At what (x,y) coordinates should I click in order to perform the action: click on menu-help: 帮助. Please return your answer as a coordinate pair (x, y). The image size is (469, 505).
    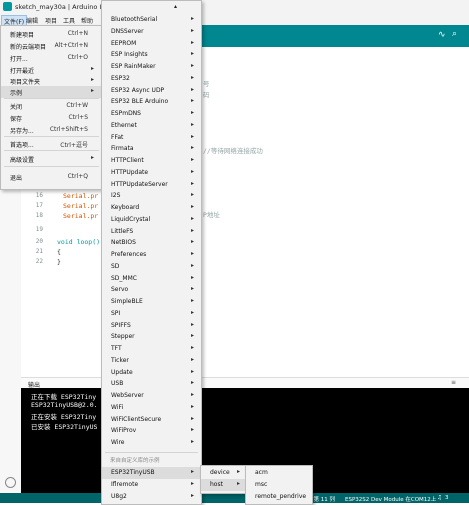
    Looking at the image, I should click on (87, 20).